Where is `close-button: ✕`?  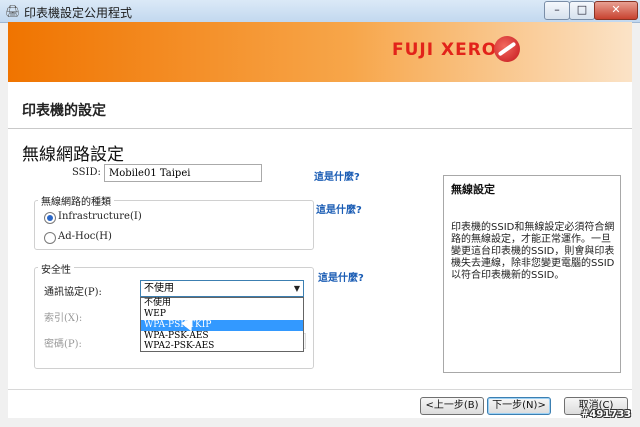
close-button: ✕ is located at coordinates (616, 10).